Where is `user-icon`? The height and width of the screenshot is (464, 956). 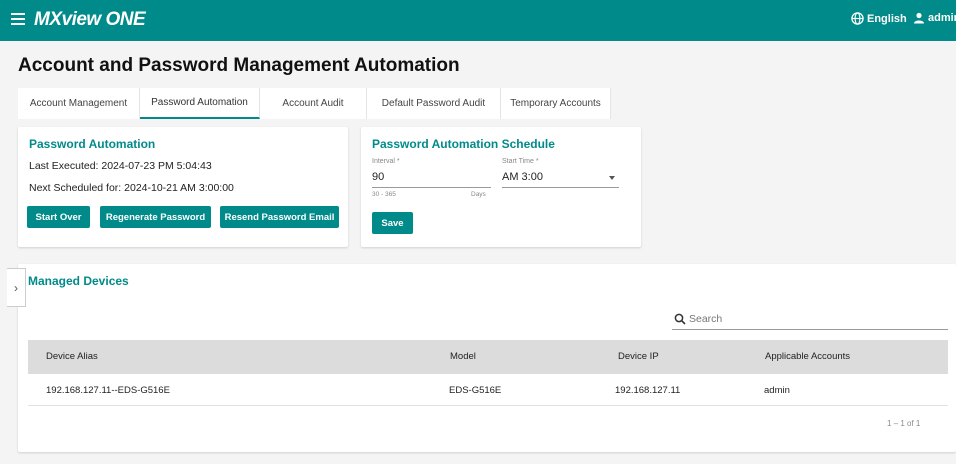 user-icon is located at coordinates (919, 18).